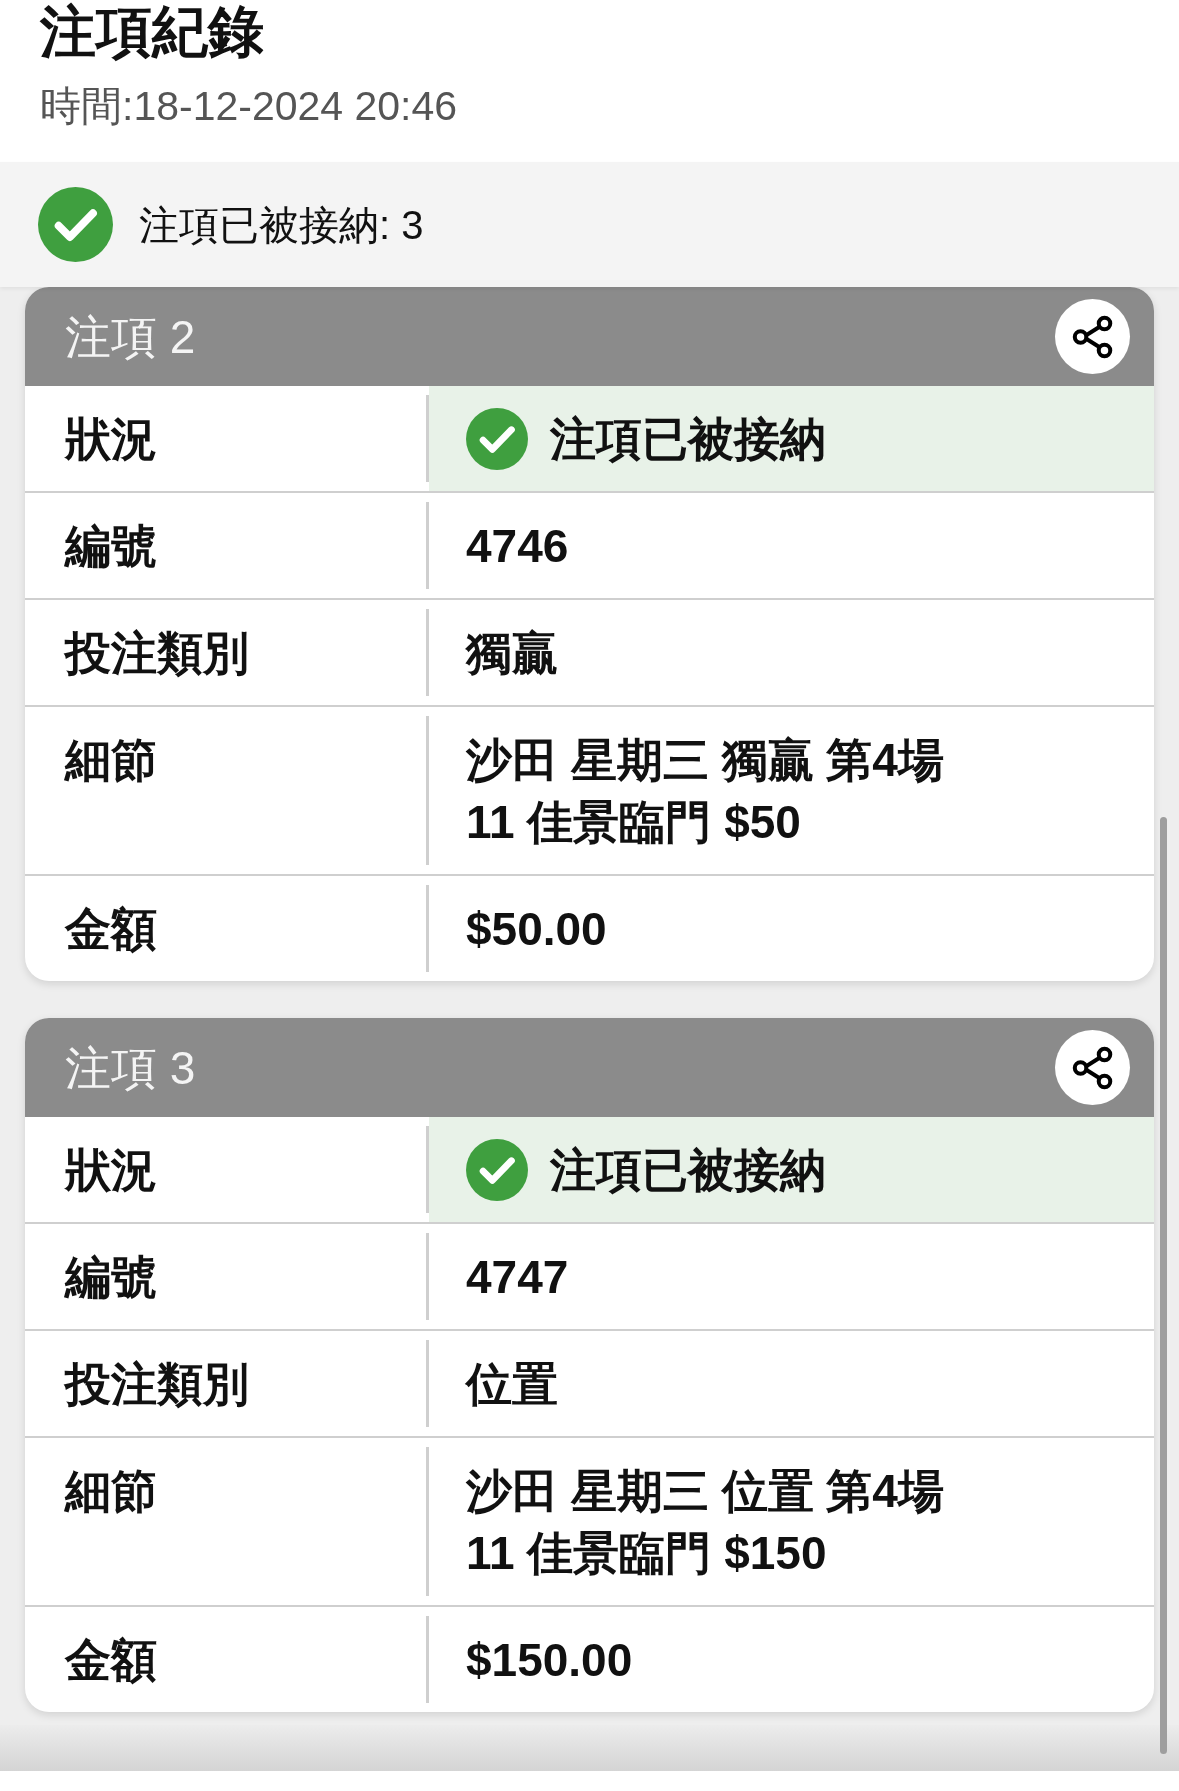 The height and width of the screenshot is (1791, 1179). I want to click on field-value: $50.00, so click(536, 929).